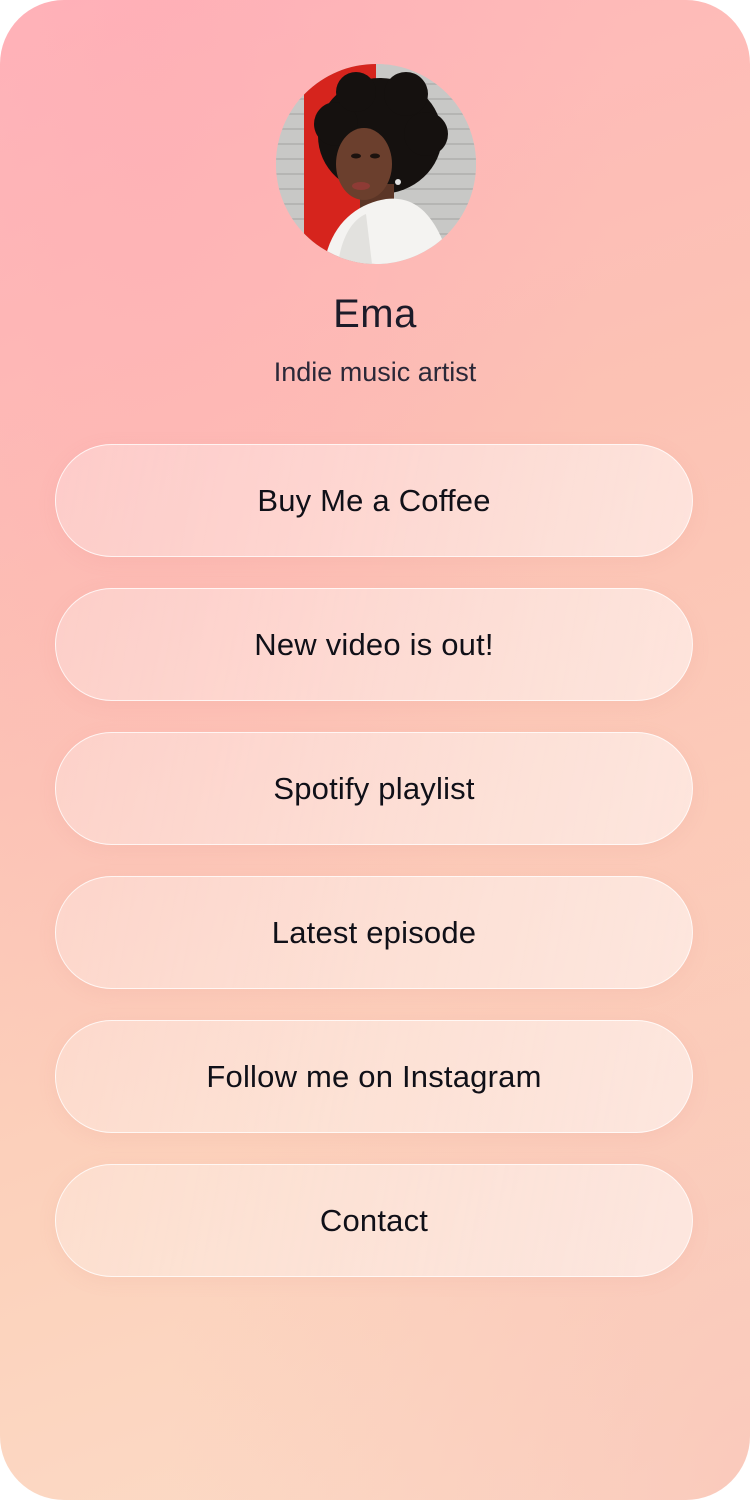  I want to click on link-button-instagram: Follow me on Instagram, so click(374, 1076).